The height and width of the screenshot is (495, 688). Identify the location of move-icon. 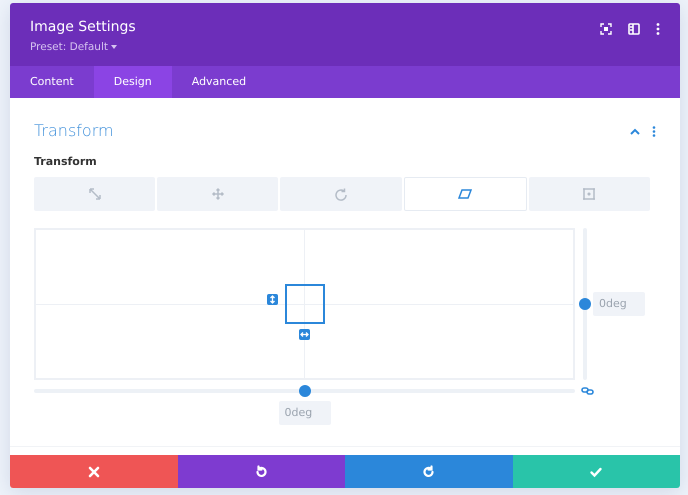
(218, 193).